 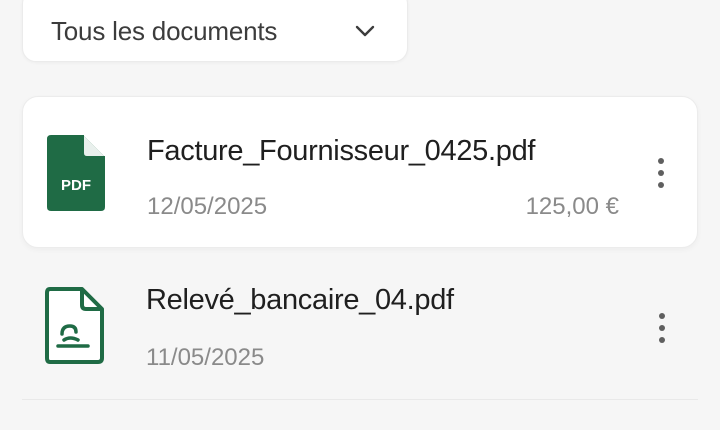 What do you see at coordinates (205, 357) in the screenshot?
I see `document-date: 11/05/2025` at bounding box center [205, 357].